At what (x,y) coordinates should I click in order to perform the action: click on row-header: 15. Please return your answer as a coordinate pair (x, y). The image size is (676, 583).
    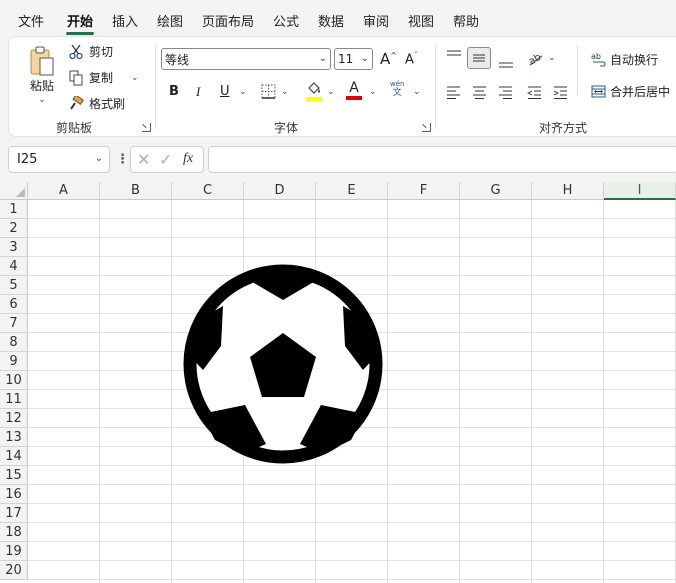
    Looking at the image, I should click on (14, 475).